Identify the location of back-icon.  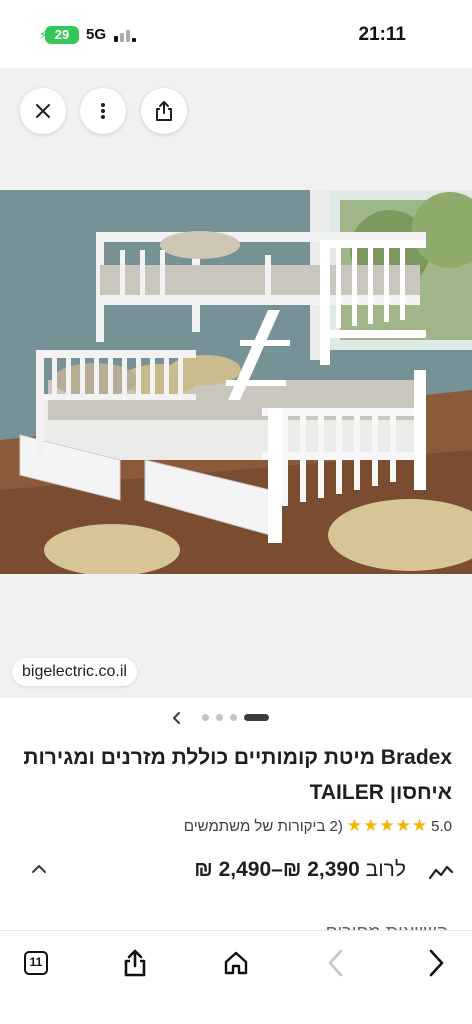
(335, 963).